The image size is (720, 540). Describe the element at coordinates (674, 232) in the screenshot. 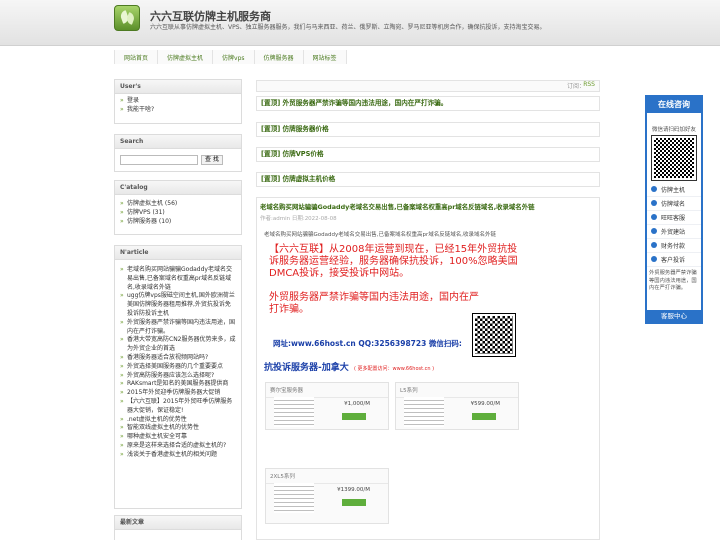

I see `consult-item-website: 外贸建站` at that location.